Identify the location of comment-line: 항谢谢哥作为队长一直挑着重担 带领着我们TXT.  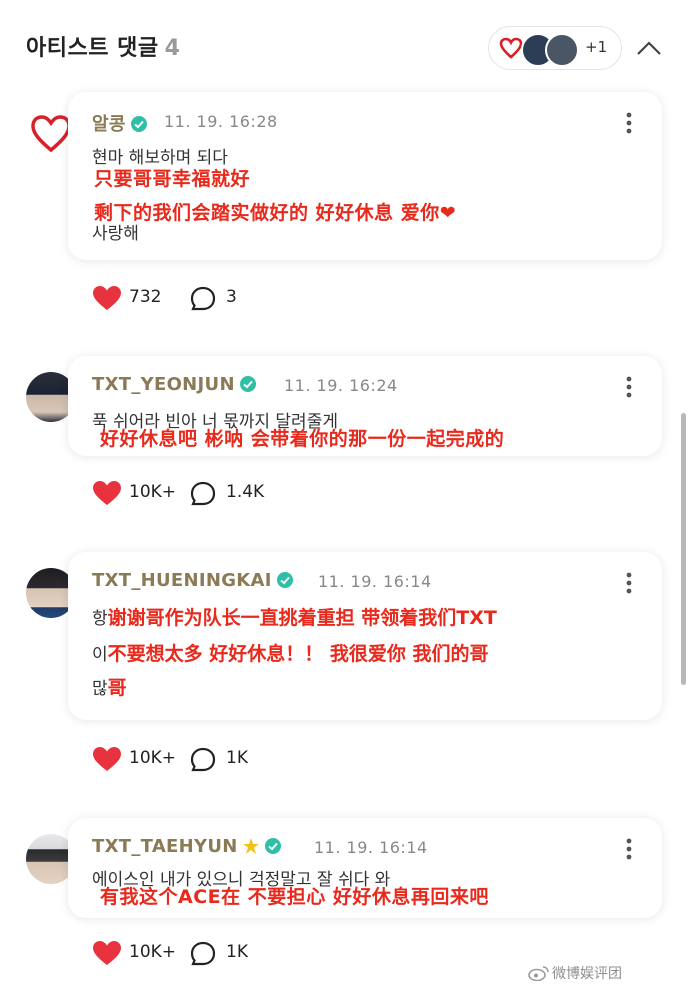
(294, 618).